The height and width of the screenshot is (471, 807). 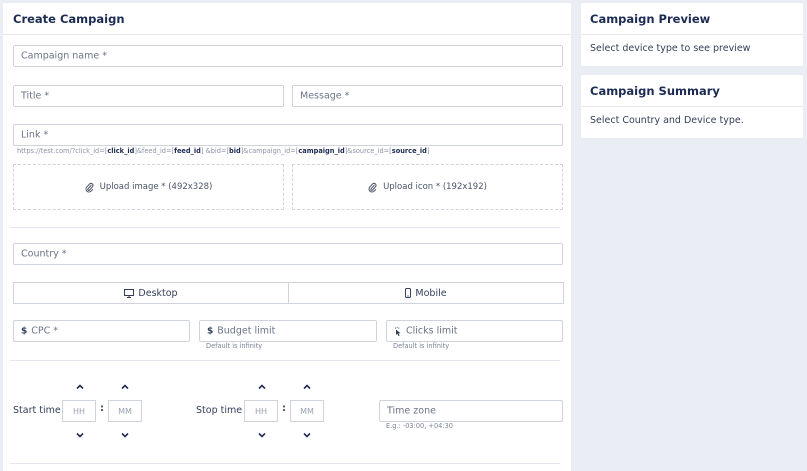 What do you see at coordinates (187, 151) in the screenshot?
I see `macro-feed-id: feed_id` at bounding box center [187, 151].